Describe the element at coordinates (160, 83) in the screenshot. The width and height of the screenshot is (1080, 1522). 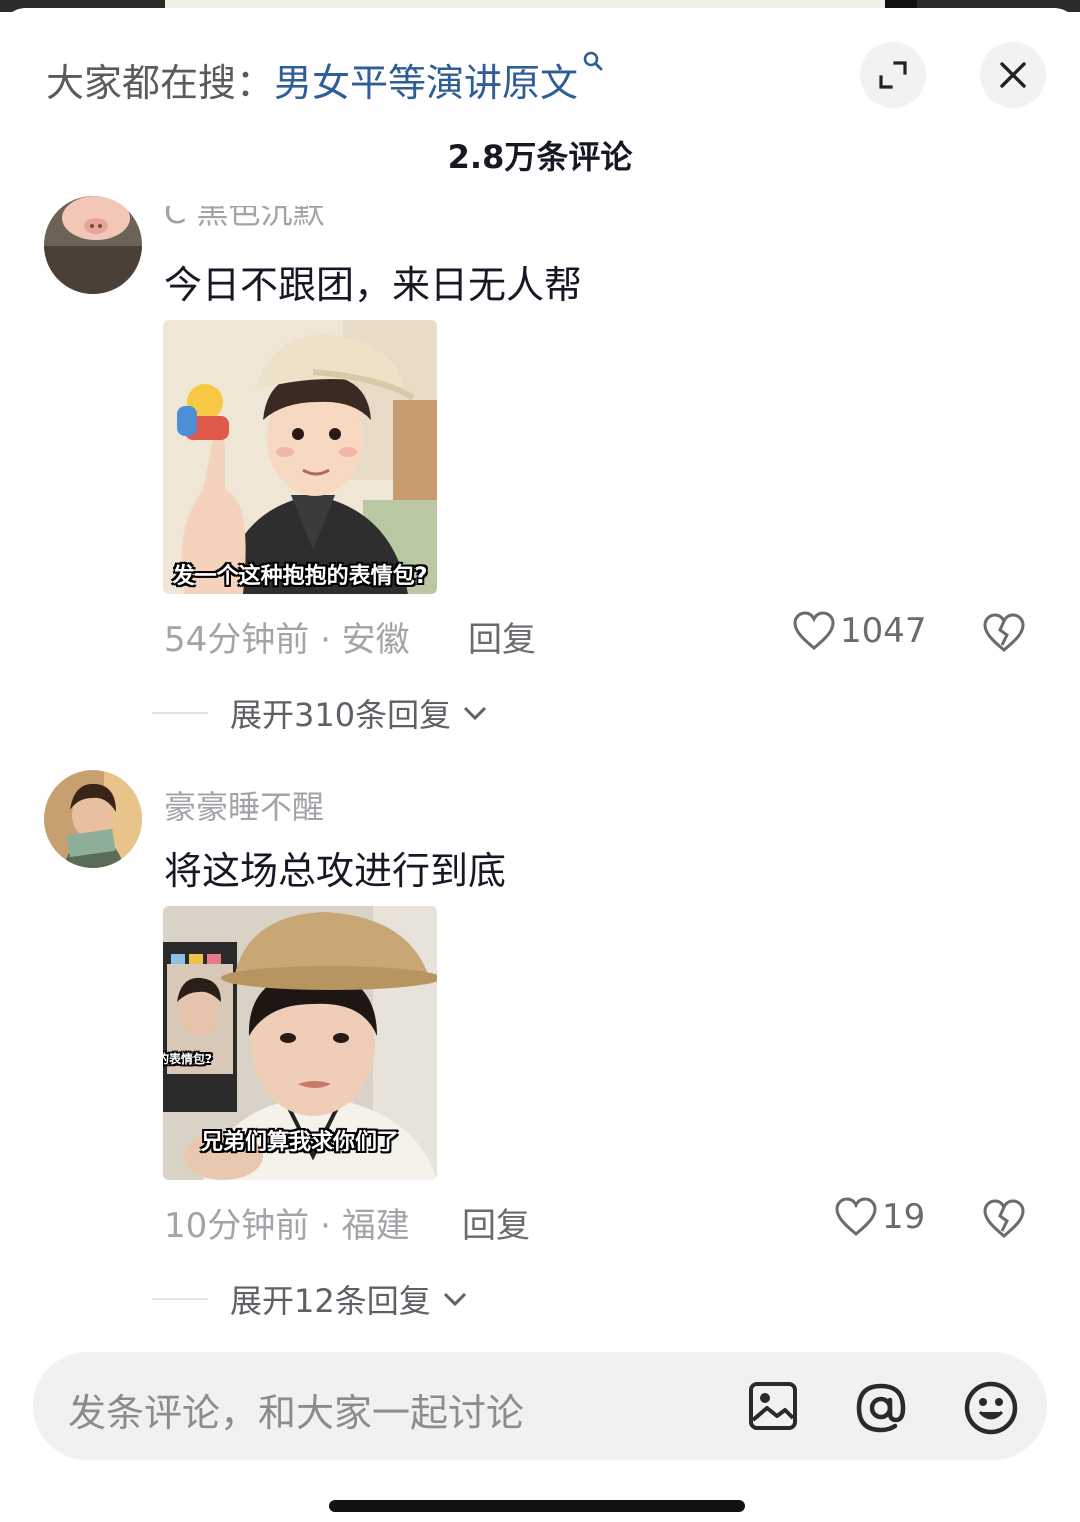
I see `search-suggestion-label: 大家都在搜：` at that location.